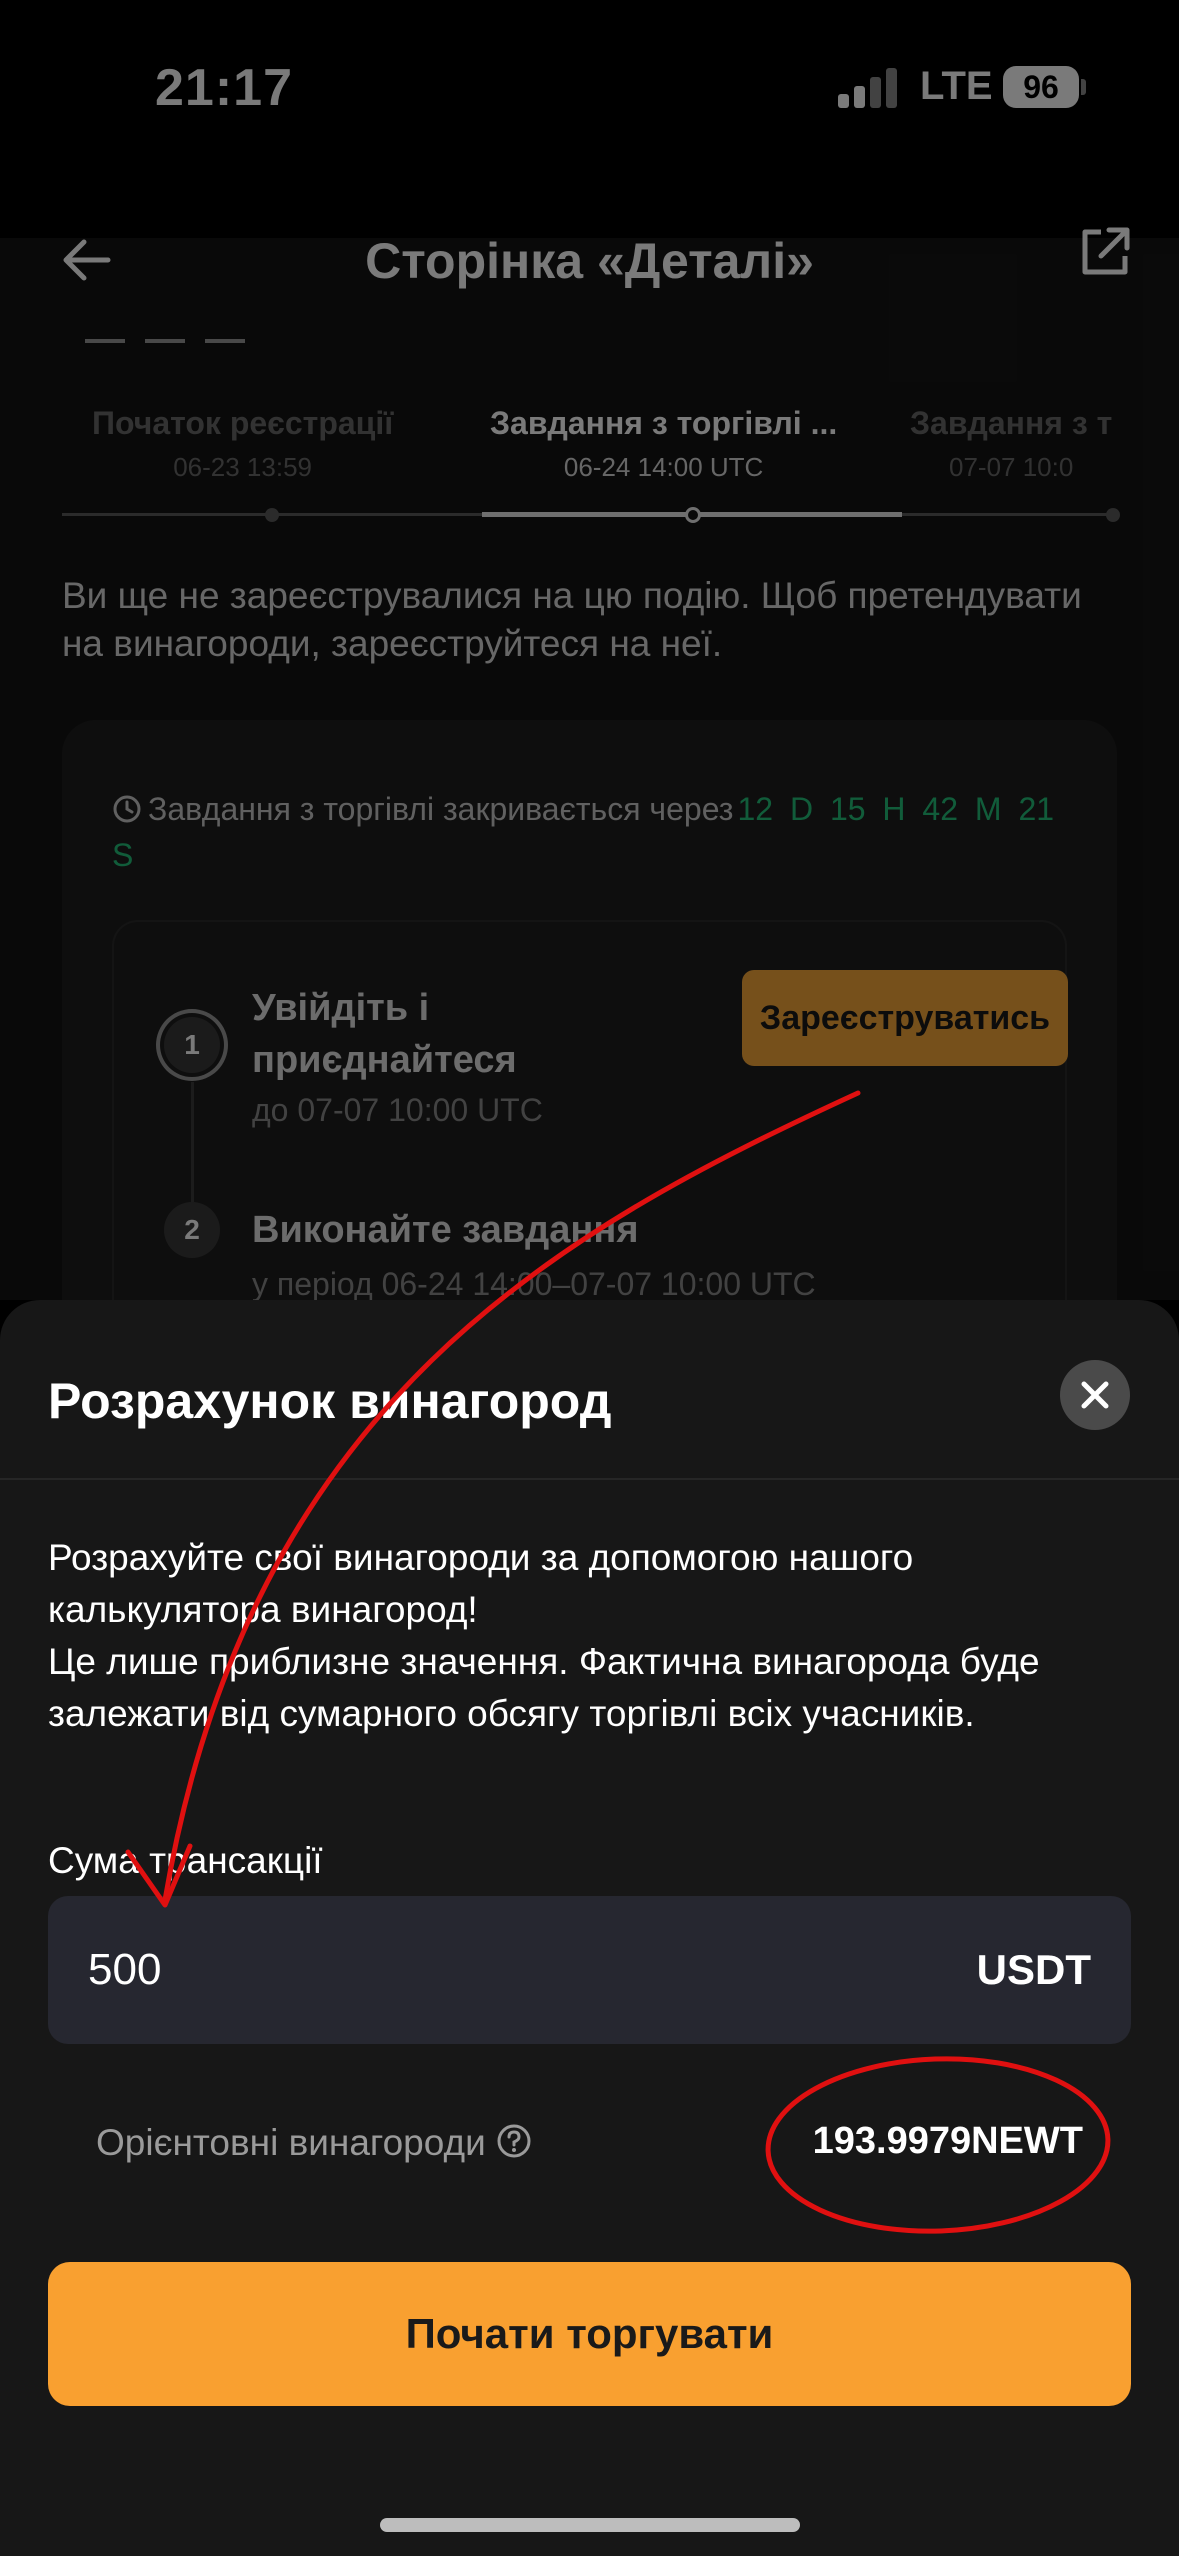 This screenshot has height=2556, width=1179. What do you see at coordinates (291, 2142) in the screenshot?
I see `estimated-label-text: Орієнтовні винагороди` at bounding box center [291, 2142].